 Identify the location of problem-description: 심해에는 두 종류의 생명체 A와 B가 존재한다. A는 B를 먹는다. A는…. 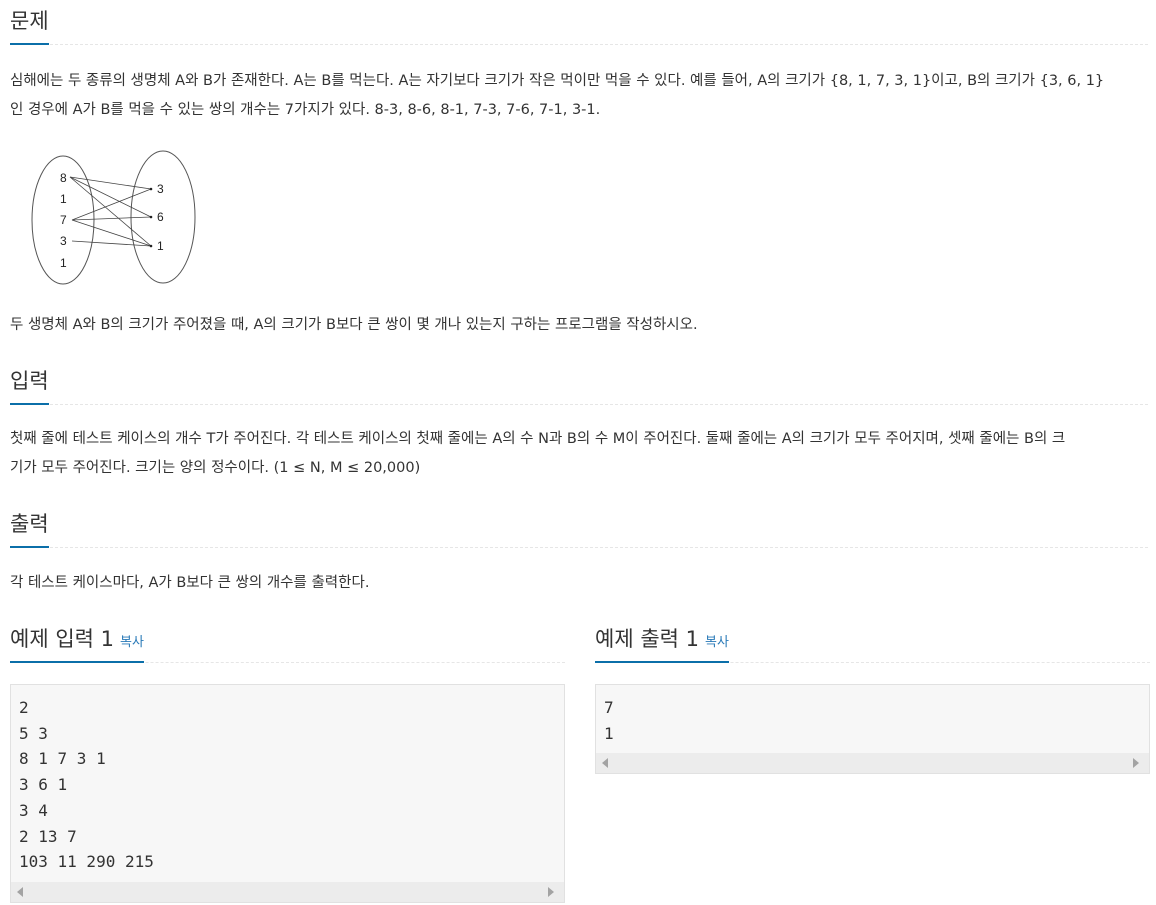
(579, 96).